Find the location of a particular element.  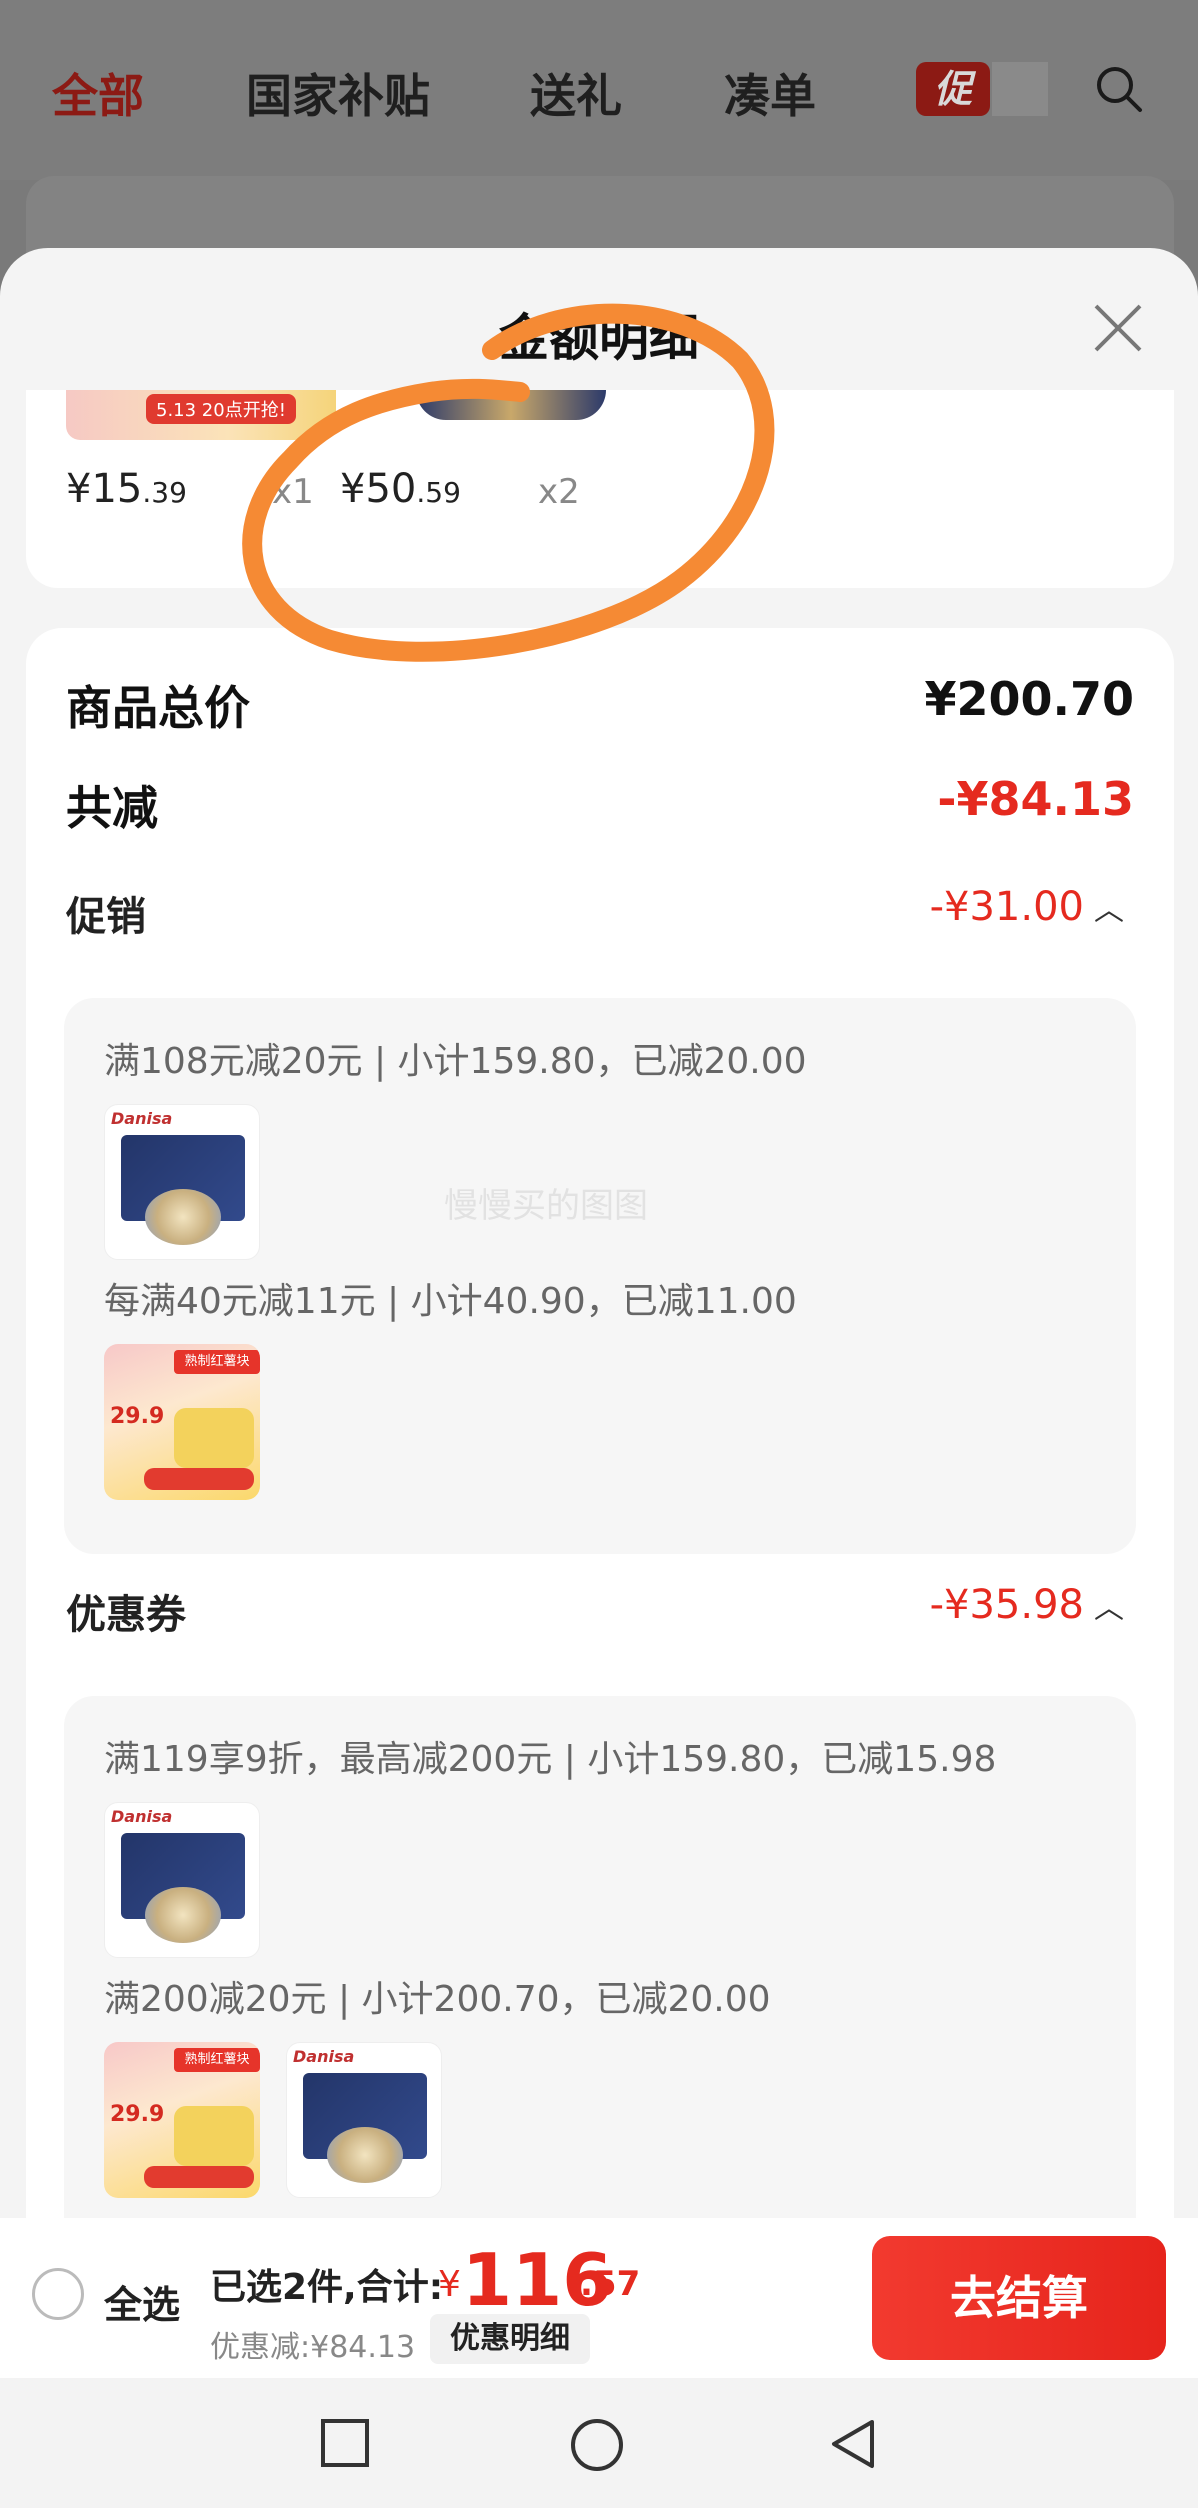

coupon-toggle: -¥35.98 ︿ is located at coordinates (1027, 1605).